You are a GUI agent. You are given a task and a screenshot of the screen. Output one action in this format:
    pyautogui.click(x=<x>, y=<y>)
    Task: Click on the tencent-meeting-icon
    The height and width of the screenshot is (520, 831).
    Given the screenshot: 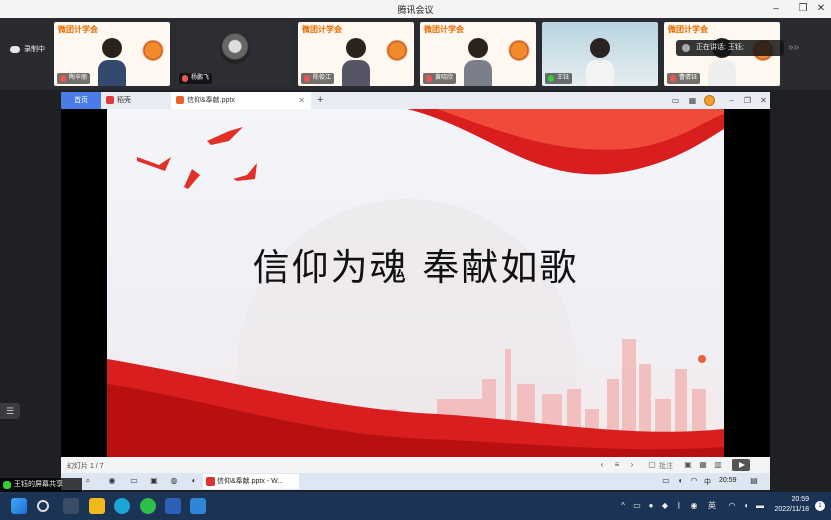 What is the action you would take?
    pyautogui.click(x=198, y=506)
    